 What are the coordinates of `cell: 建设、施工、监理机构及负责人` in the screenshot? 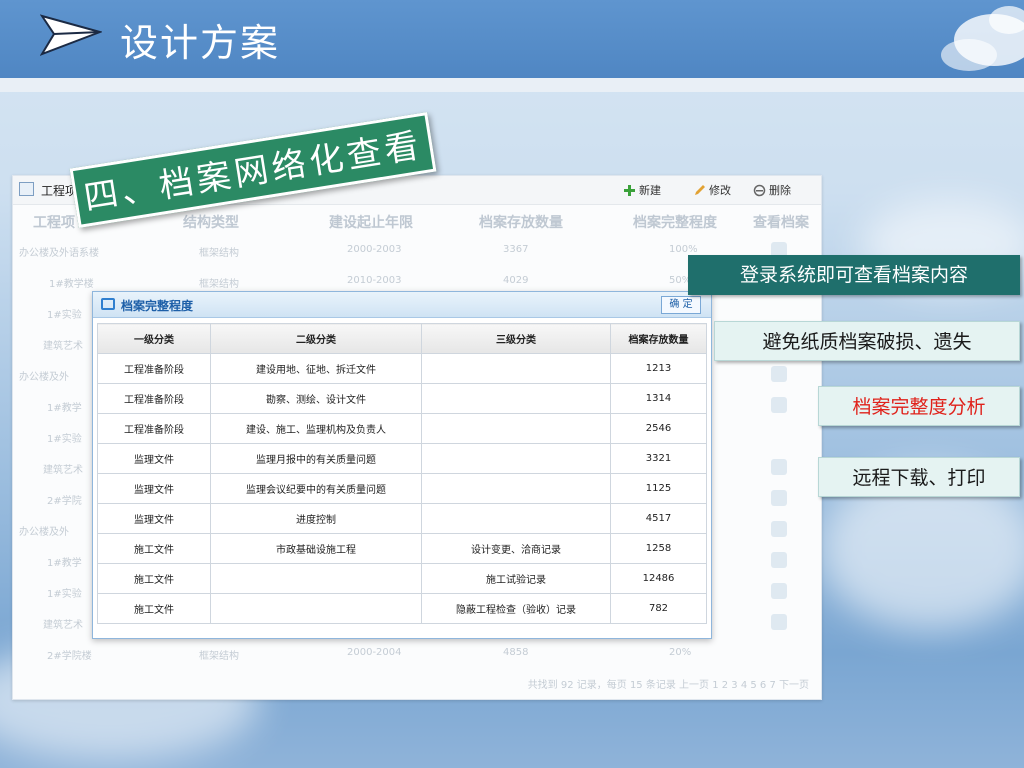 It's located at (316, 428).